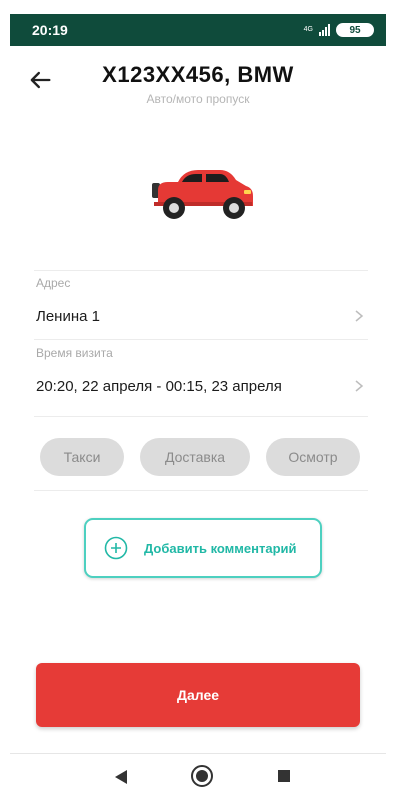 The image size is (396, 800). I want to click on add-comment-button: Добавить комментарий, so click(203, 548).